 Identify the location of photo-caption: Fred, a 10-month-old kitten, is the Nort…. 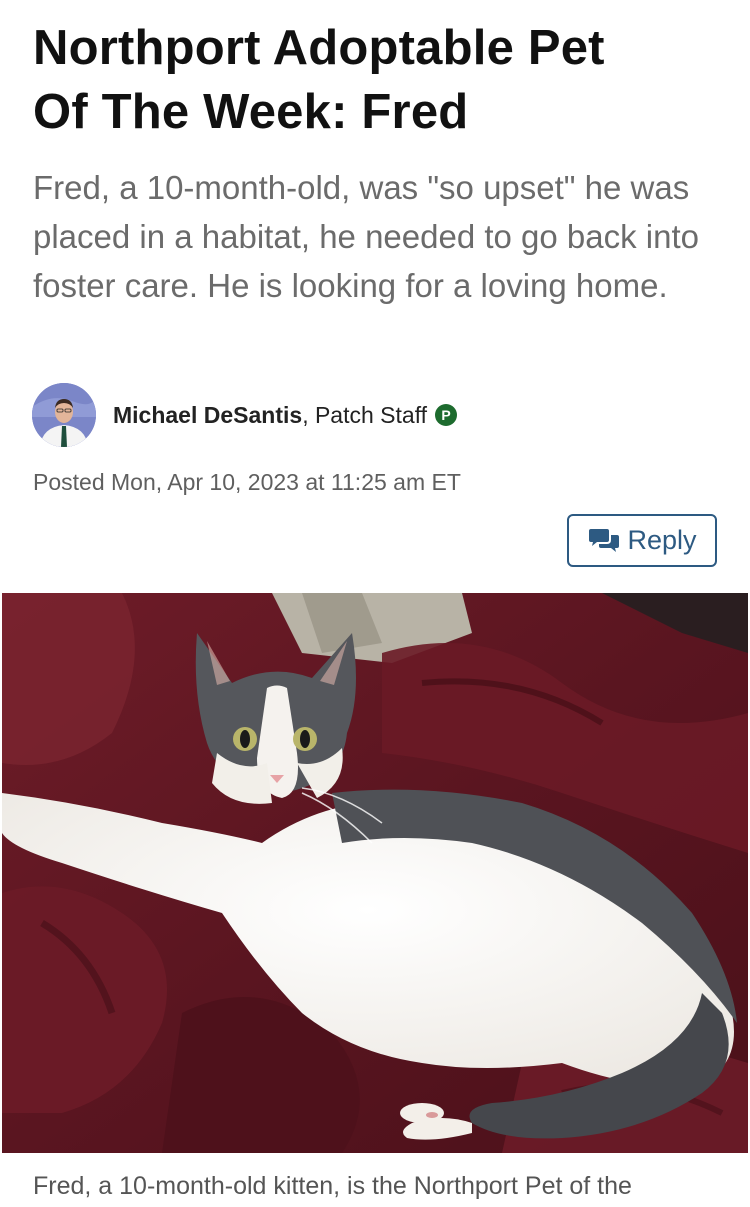
(332, 1186).